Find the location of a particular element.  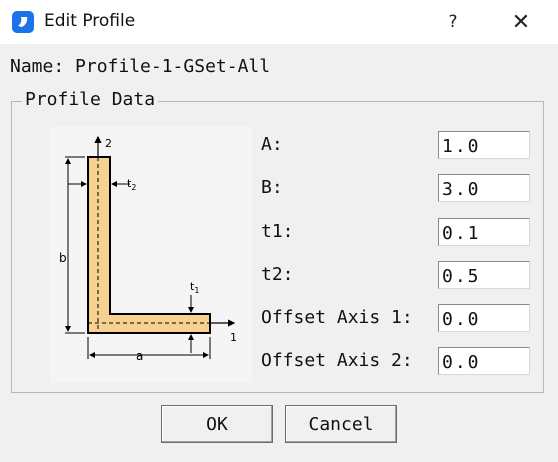

dim-b-label: b is located at coordinates (63, 258).